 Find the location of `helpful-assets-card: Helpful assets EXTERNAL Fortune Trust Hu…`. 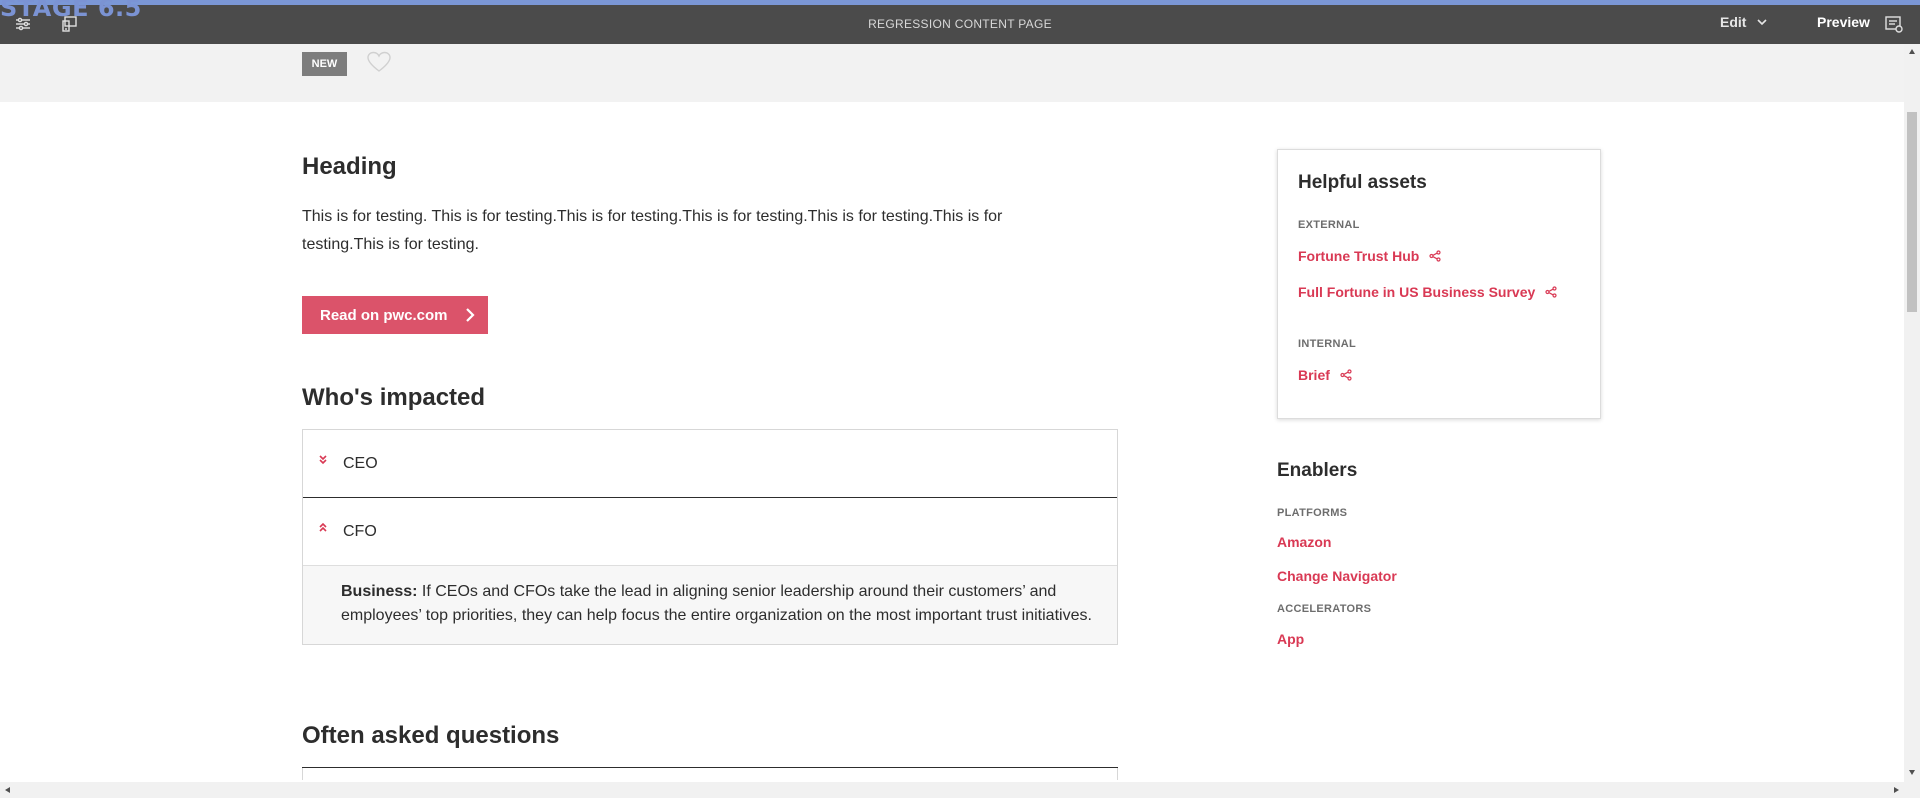

helpful-assets-card: Helpful assets EXTERNAL Fortune Trust Hu… is located at coordinates (1439, 284).